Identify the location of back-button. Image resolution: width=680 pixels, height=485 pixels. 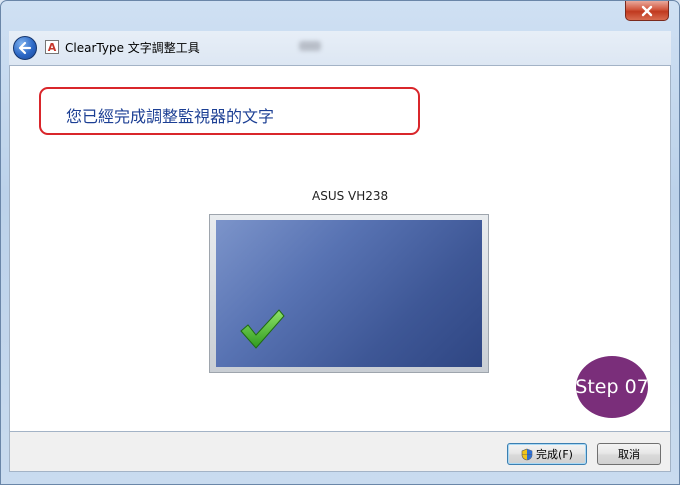
(25, 48).